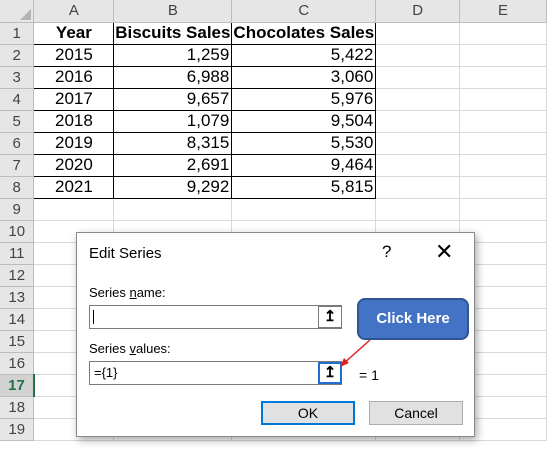 The height and width of the screenshot is (450, 547). Describe the element at coordinates (17, 143) in the screenshot. I see `row-header: 6` at that location.